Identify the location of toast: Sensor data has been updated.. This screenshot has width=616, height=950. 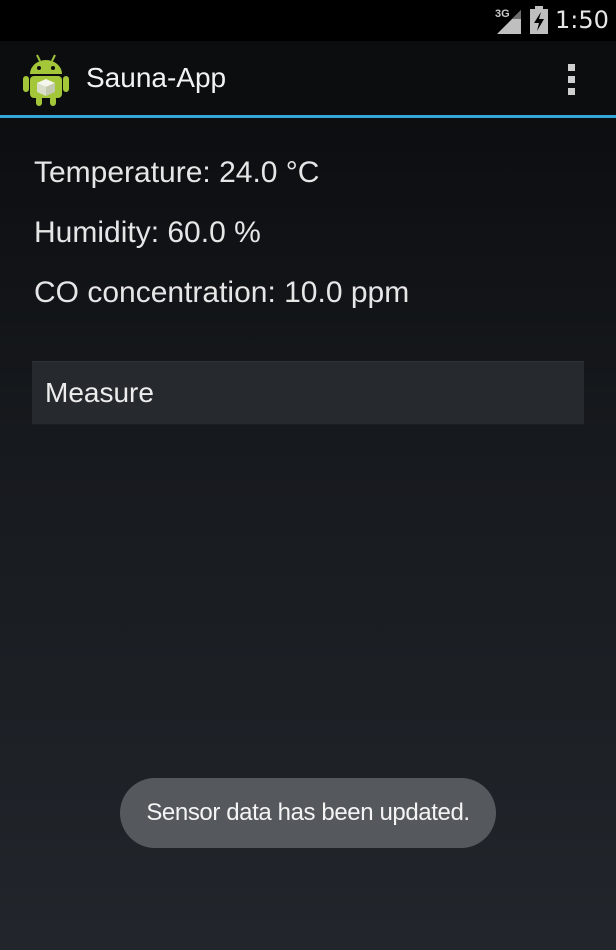
(308, 813).